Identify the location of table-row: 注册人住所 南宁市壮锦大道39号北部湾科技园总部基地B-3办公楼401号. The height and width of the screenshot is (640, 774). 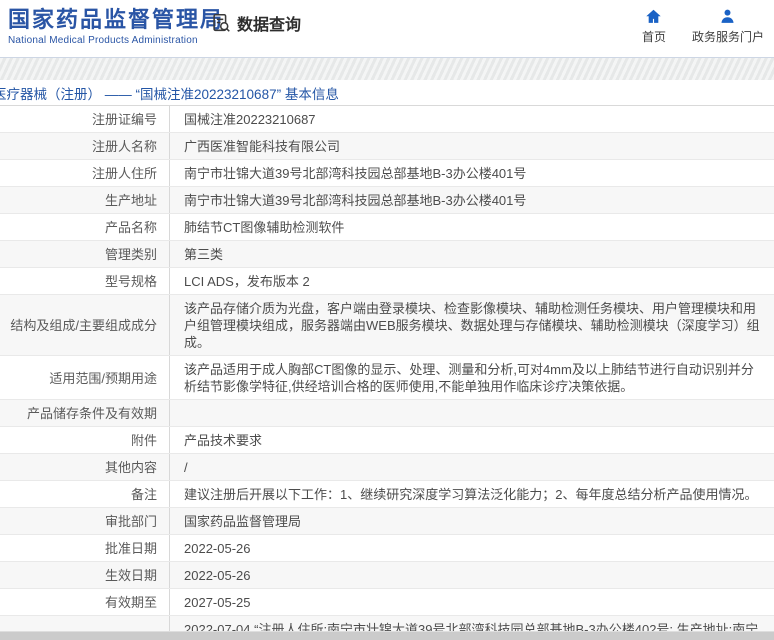
(387, 173).